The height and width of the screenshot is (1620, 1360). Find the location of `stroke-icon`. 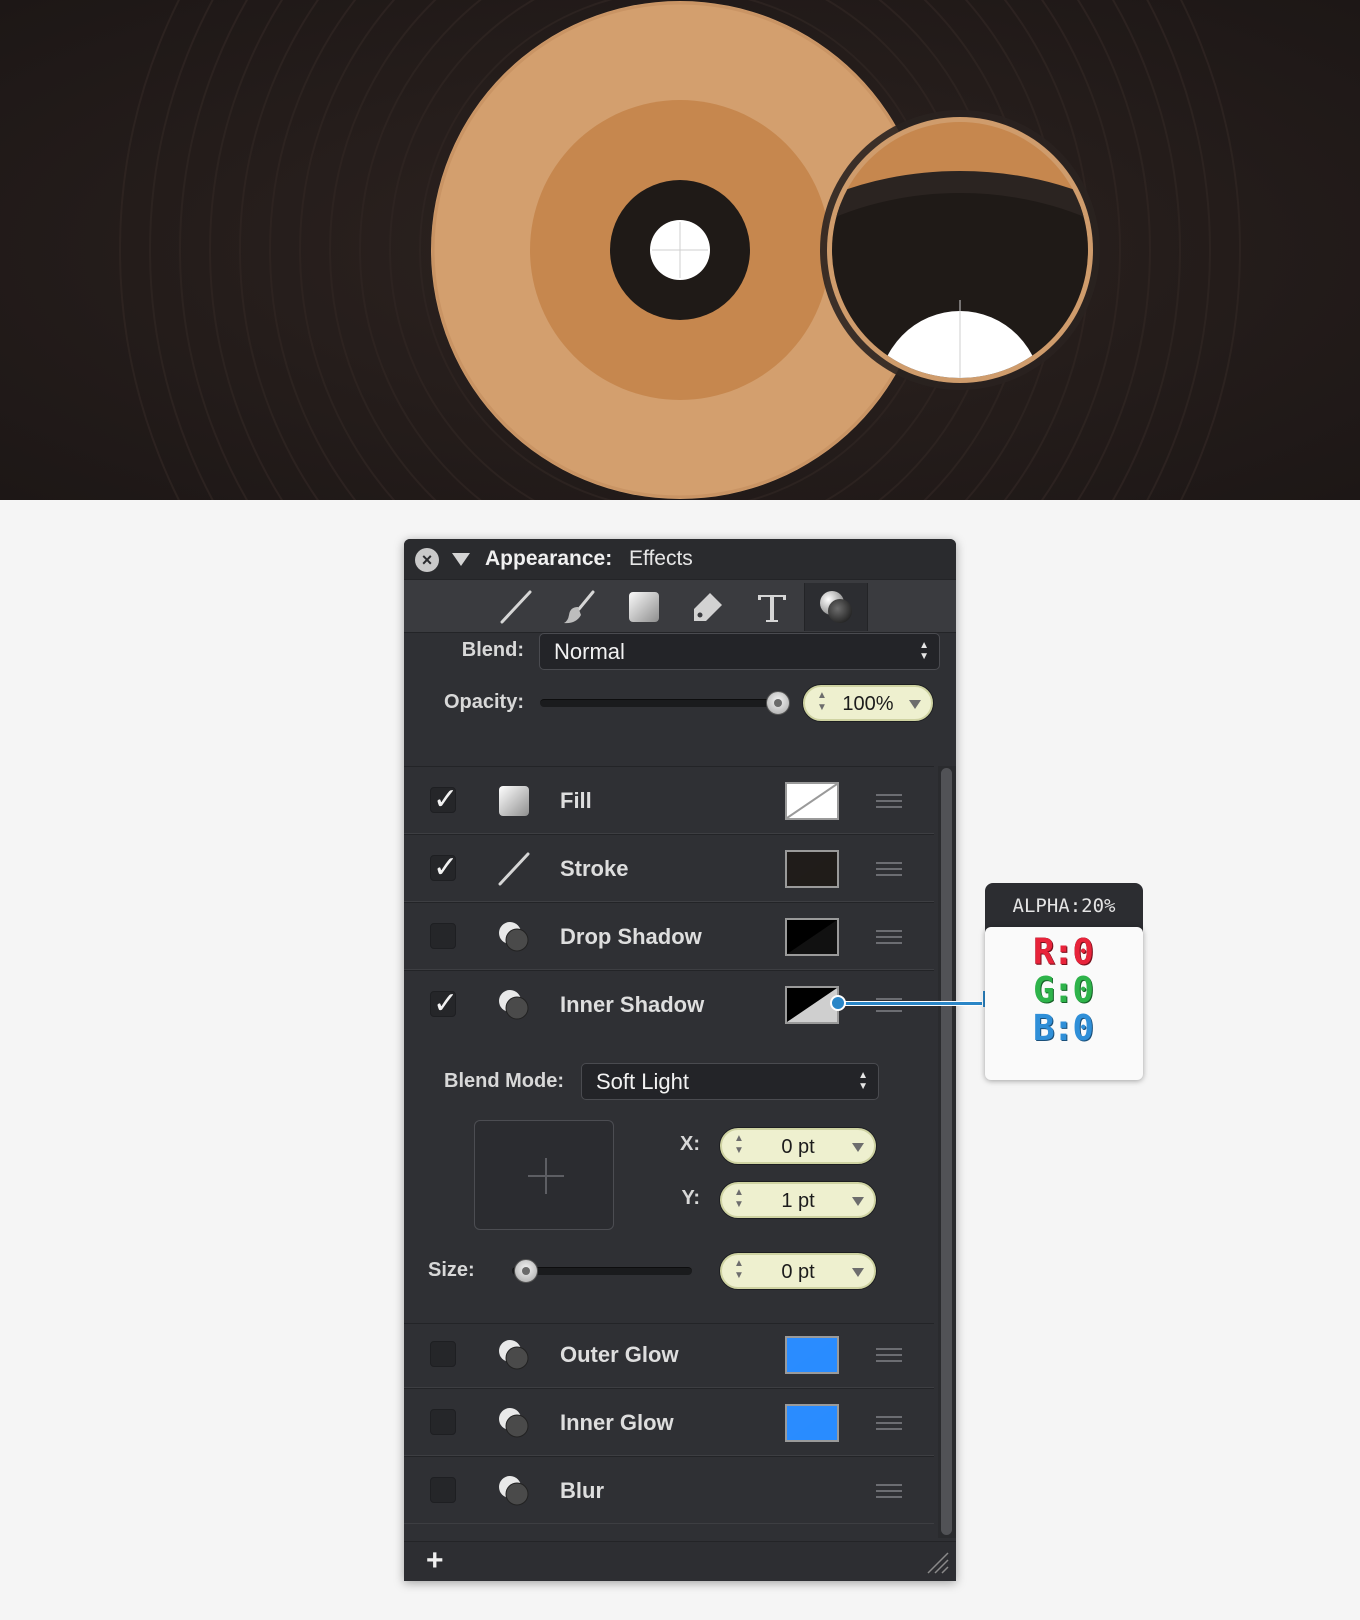

stroke-icon is located at coordinates (514, 869).